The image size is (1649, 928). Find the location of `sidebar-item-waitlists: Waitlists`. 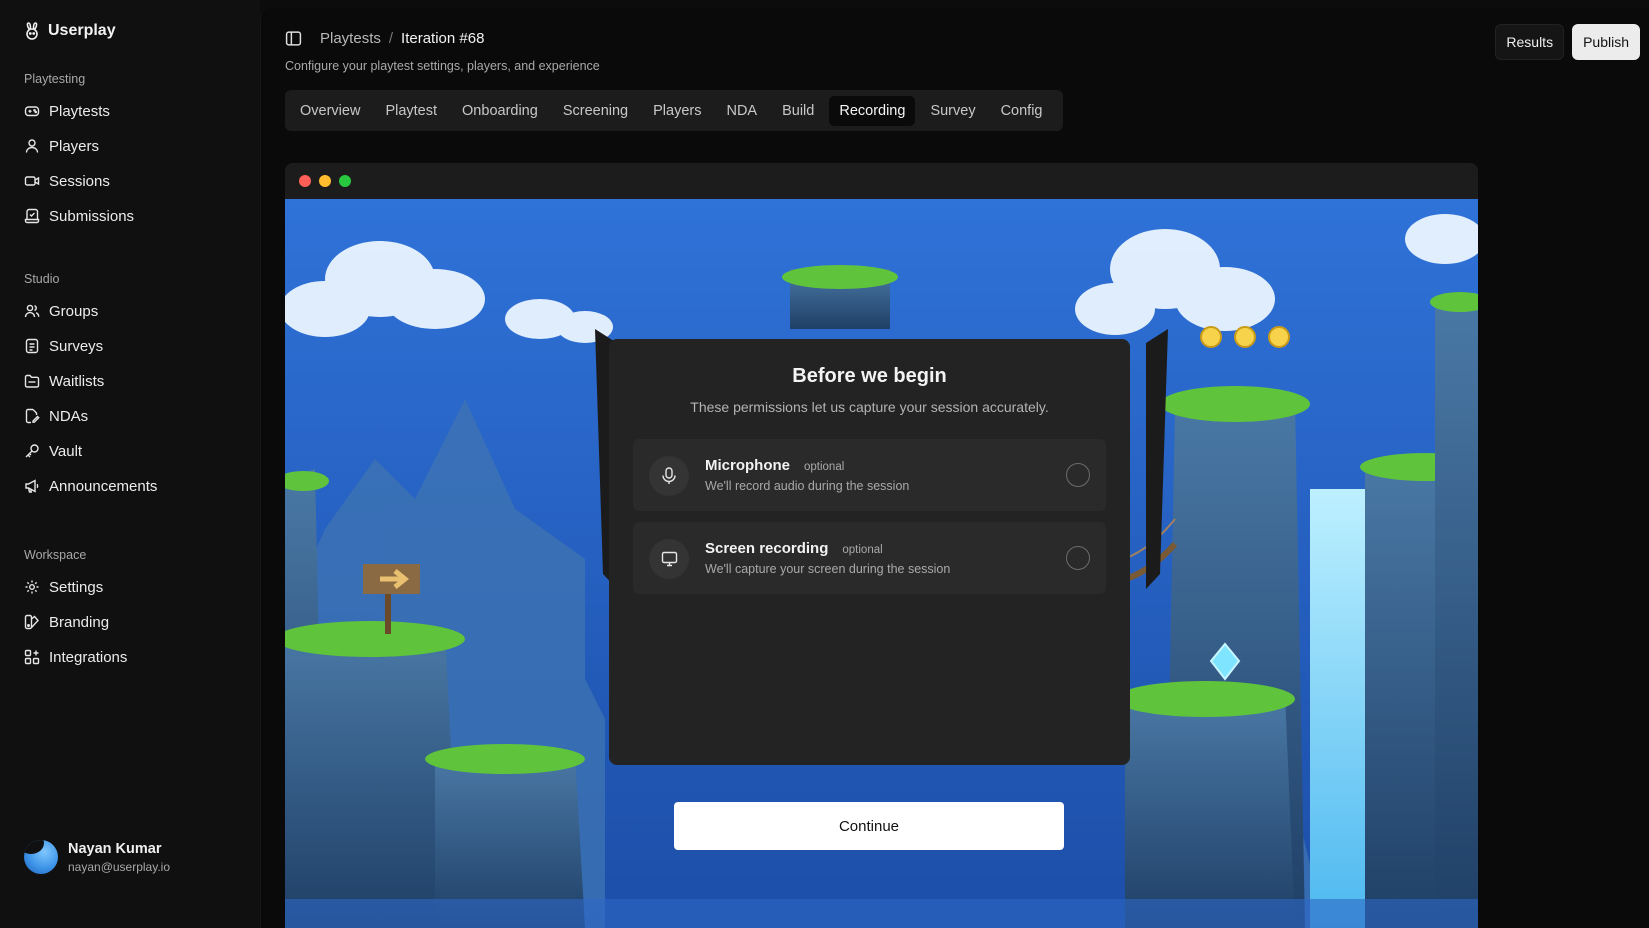

sidebar-item-waitlists: Waitlists is located at coordinates (64, 381).